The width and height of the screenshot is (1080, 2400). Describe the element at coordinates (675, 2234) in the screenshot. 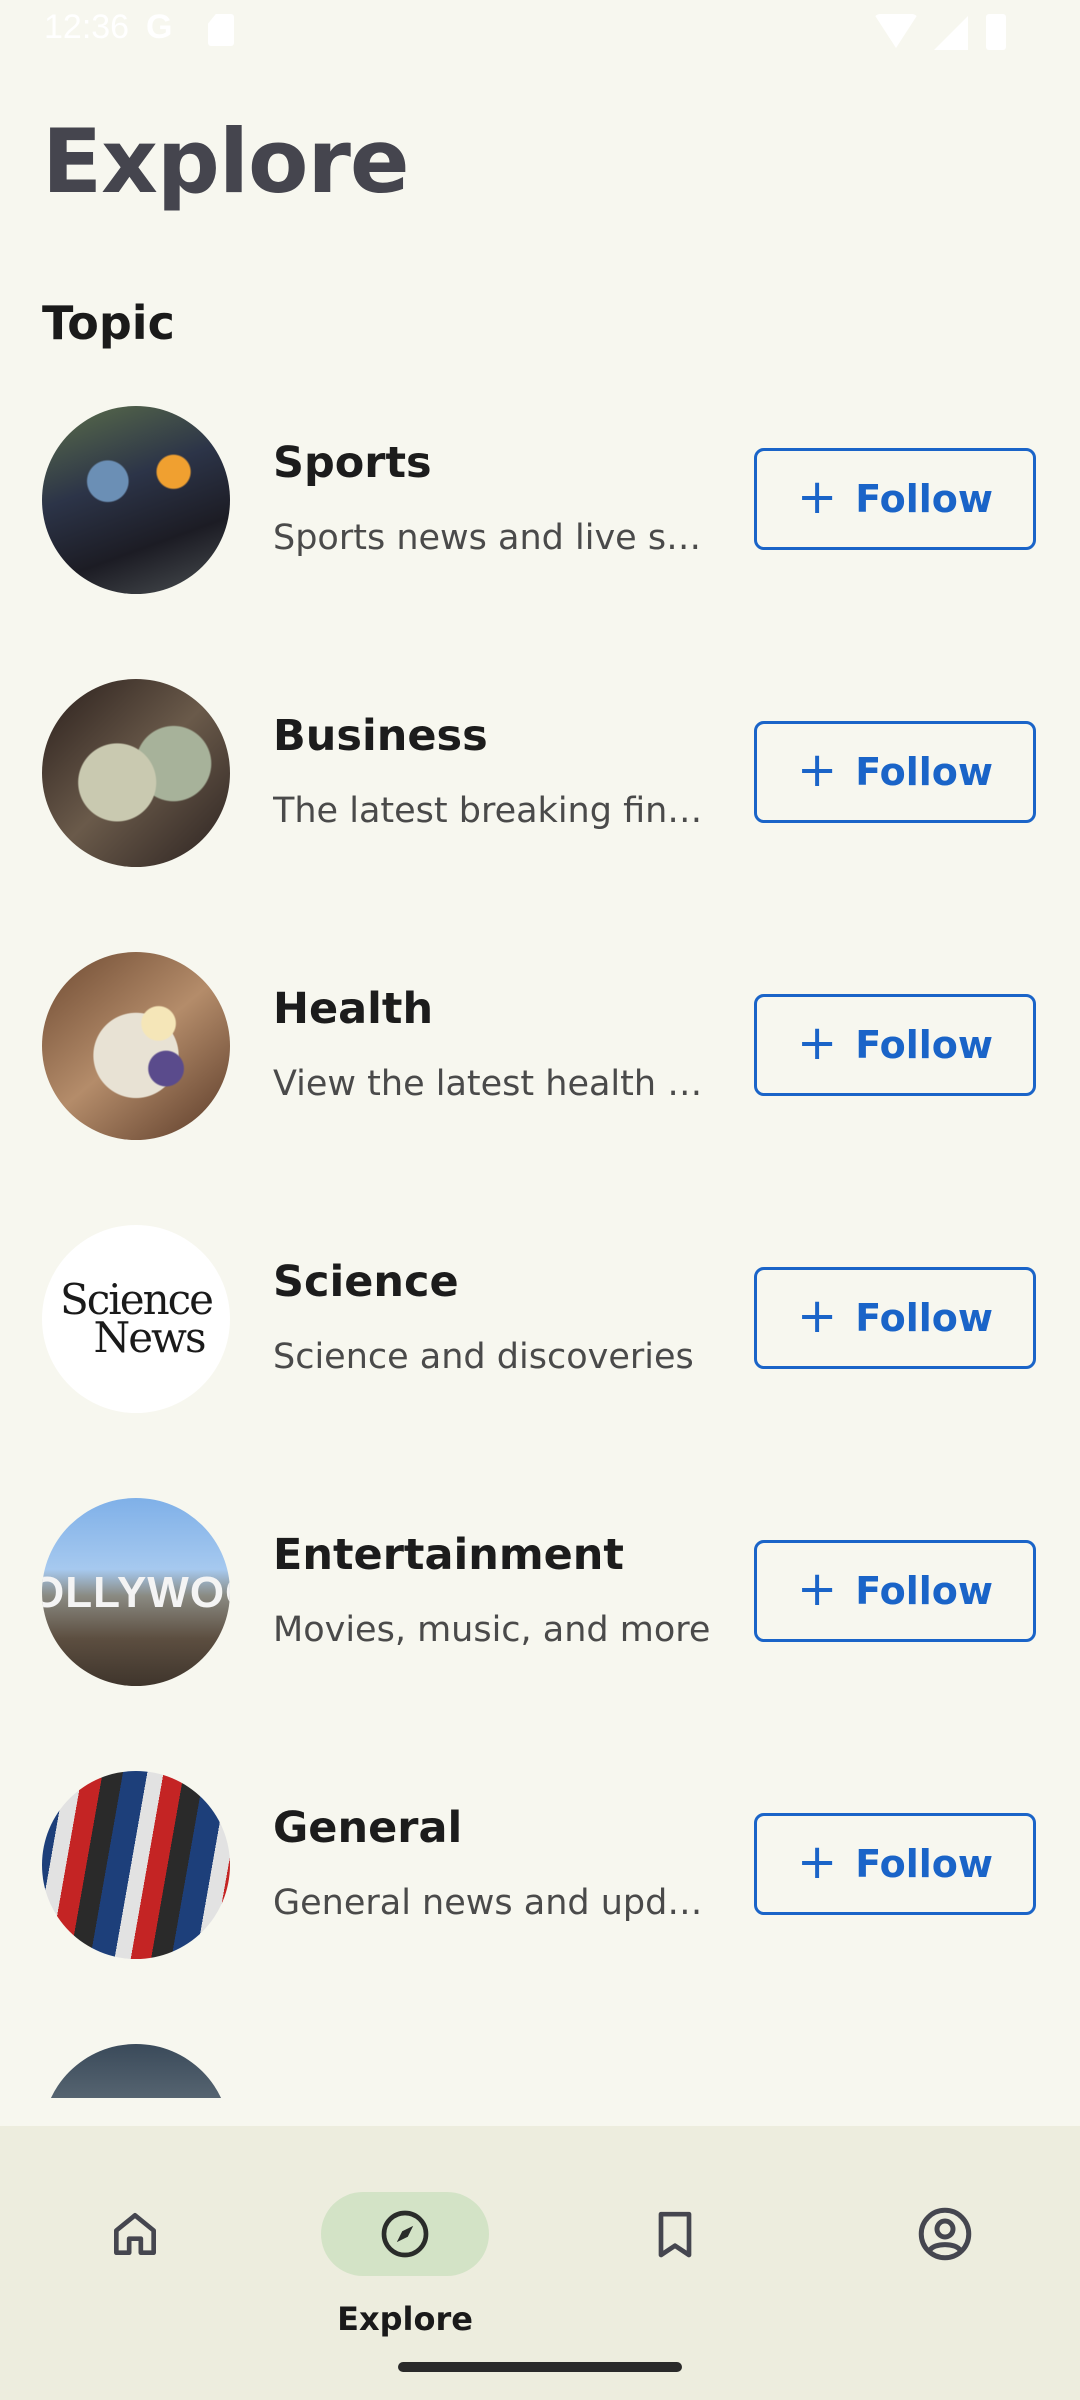

I see `bookmark-icon` at that location.